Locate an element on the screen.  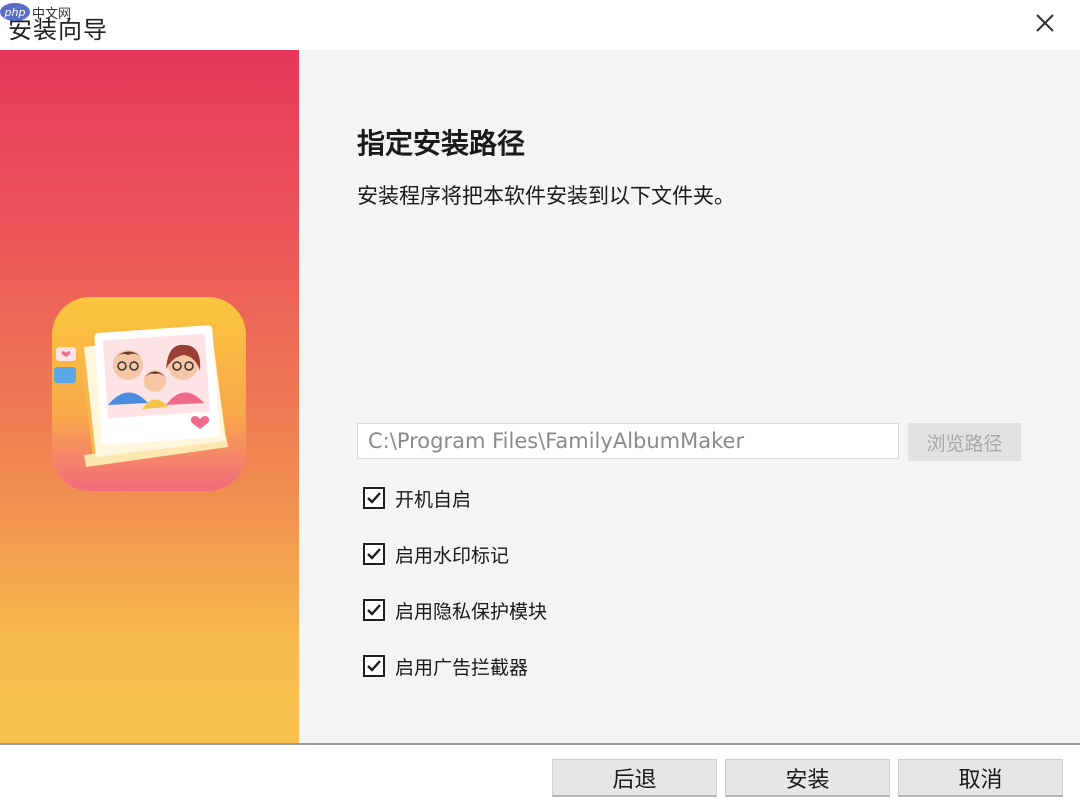
browse-path-button: 浏览路径 is located at coordinates (964, 442).